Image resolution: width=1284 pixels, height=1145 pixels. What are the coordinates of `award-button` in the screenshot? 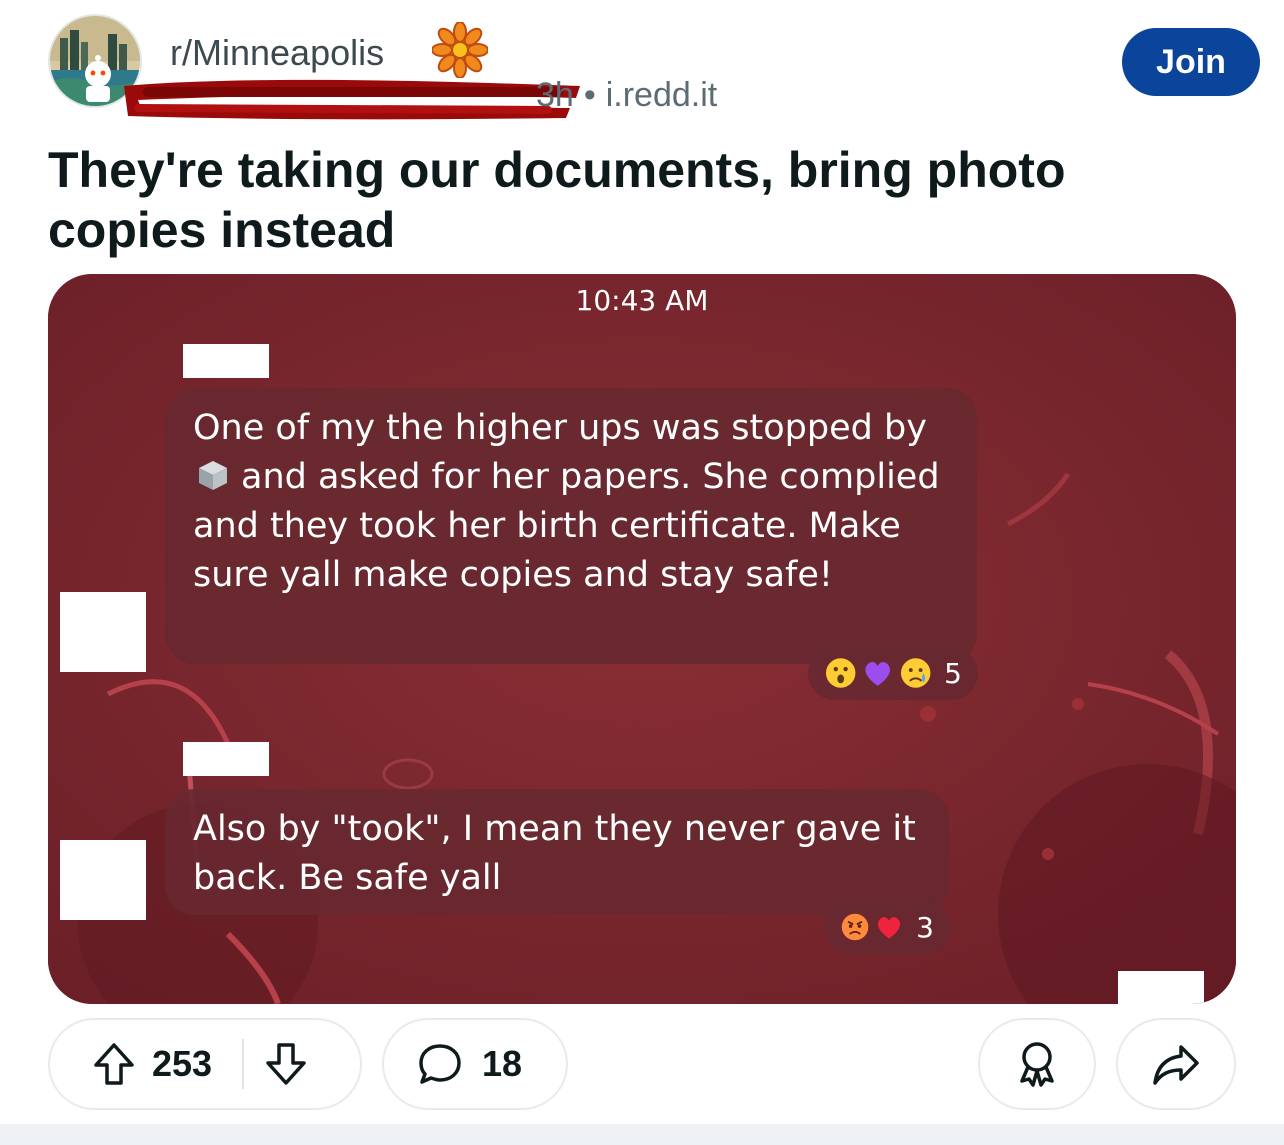 It's located at (1037, 1064).